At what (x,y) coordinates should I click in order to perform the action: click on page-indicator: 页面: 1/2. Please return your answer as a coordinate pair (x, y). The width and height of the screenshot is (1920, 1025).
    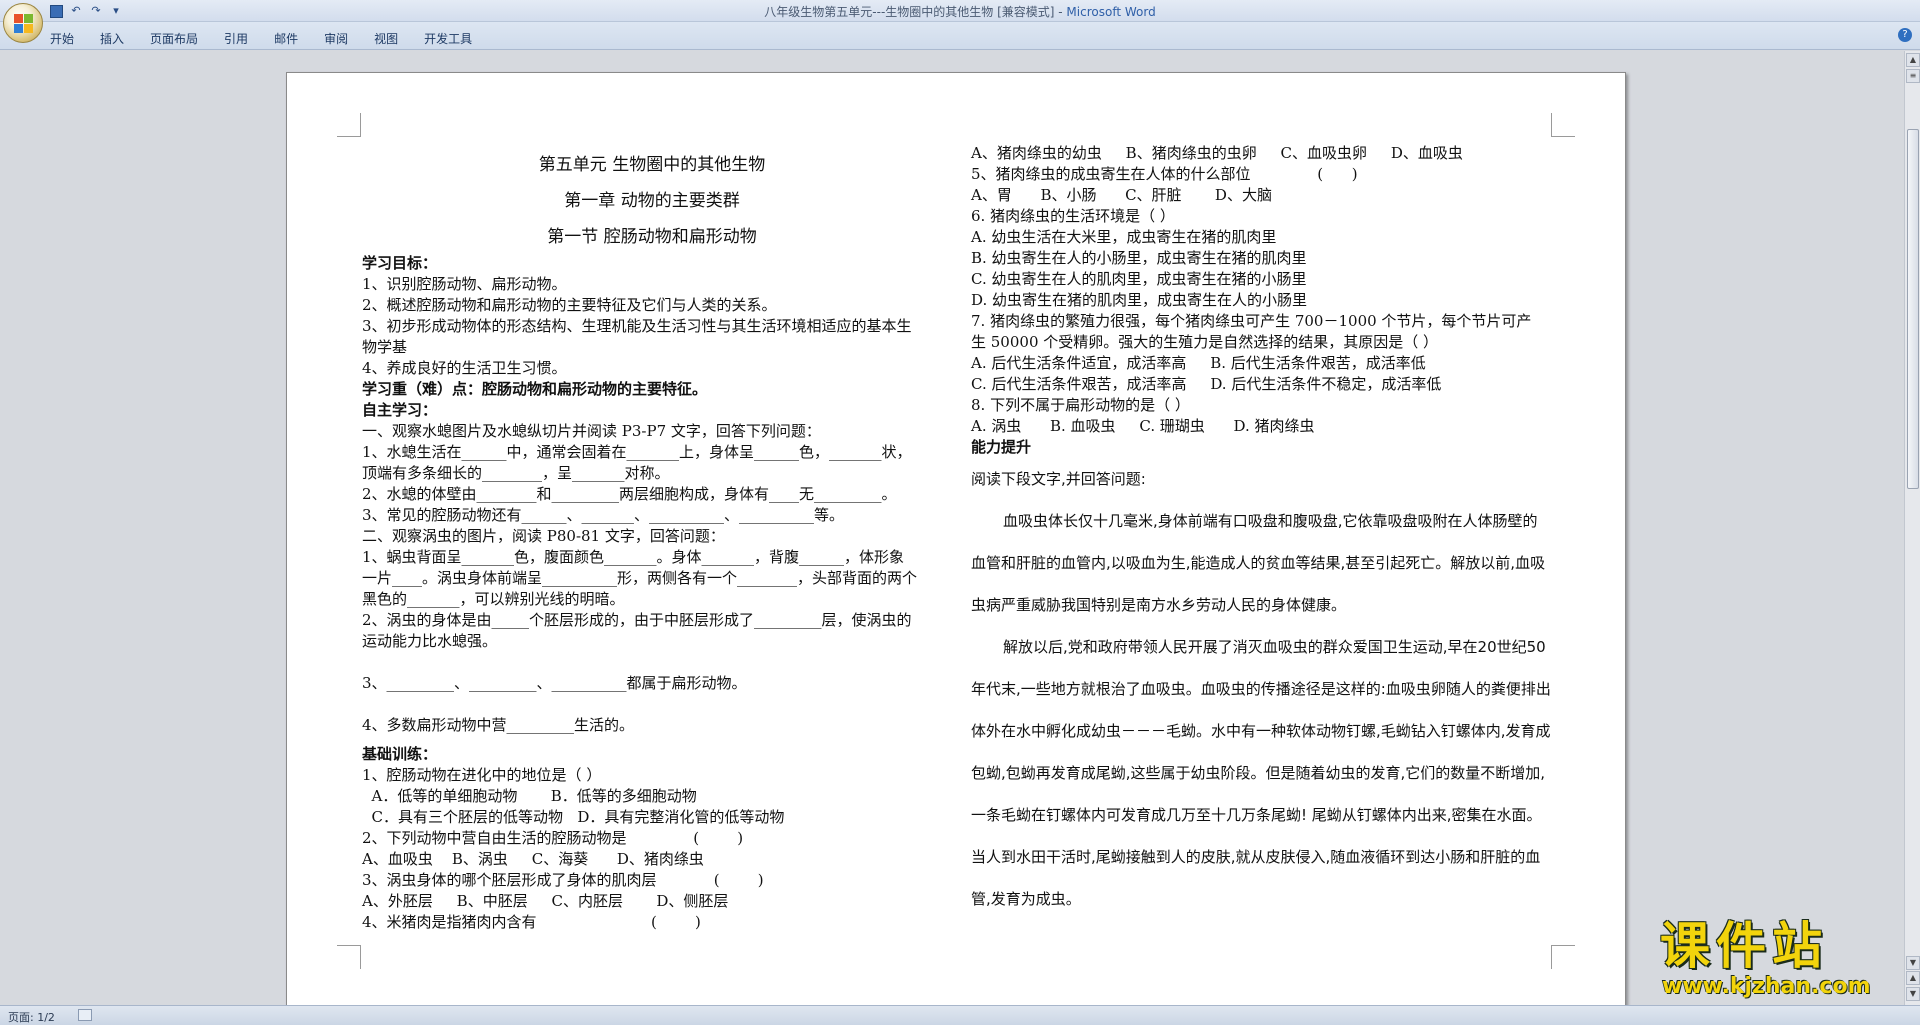
    Looking at the image, I should click on (31, 1017).